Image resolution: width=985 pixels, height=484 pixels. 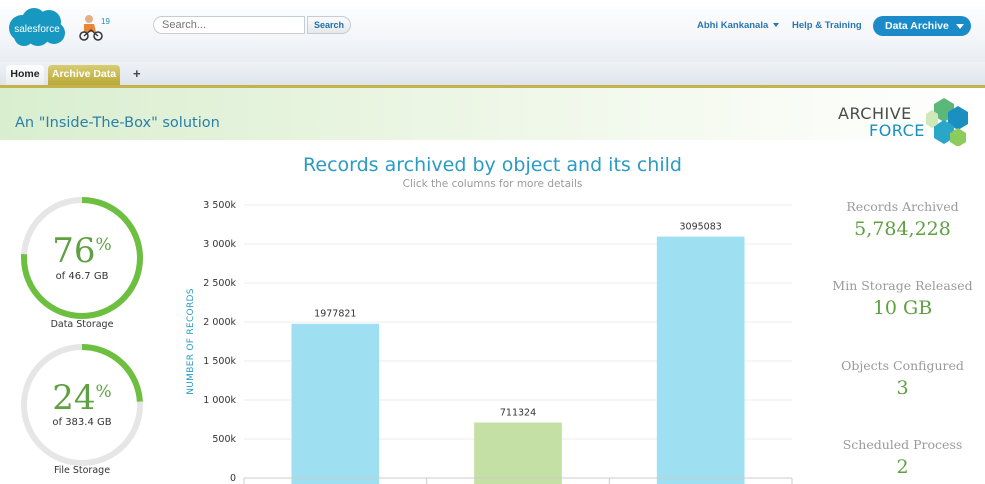 I want to click on salesforce-logo-text: salesforce, so click(x=37, y=29).